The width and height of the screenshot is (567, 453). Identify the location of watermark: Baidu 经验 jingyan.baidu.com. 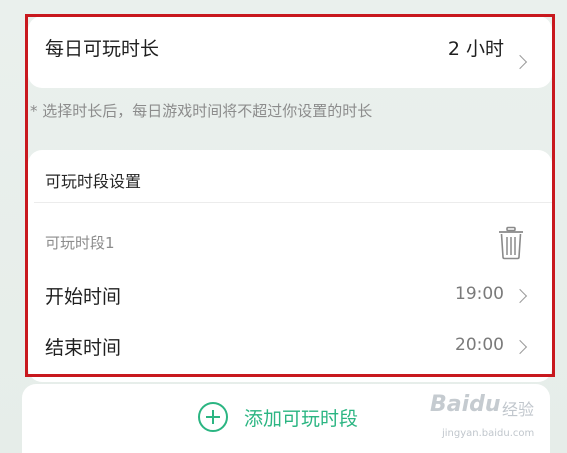
(496, 418).